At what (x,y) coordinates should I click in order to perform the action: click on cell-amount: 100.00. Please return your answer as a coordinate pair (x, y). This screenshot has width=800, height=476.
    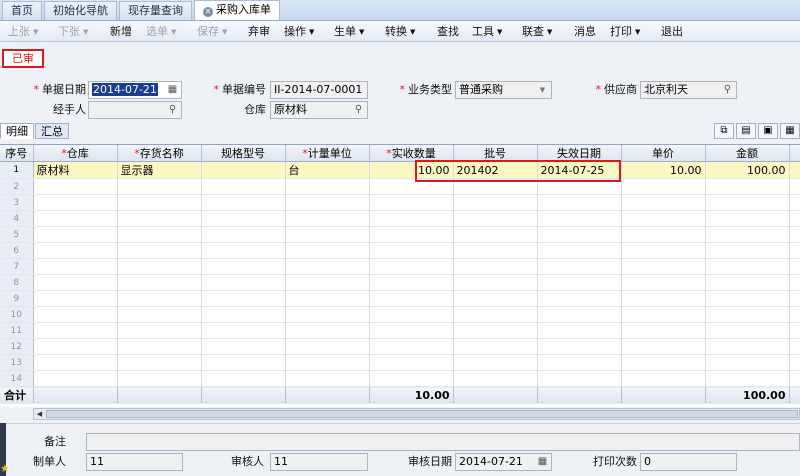
    Looking at the image, I should click on (747, 170).